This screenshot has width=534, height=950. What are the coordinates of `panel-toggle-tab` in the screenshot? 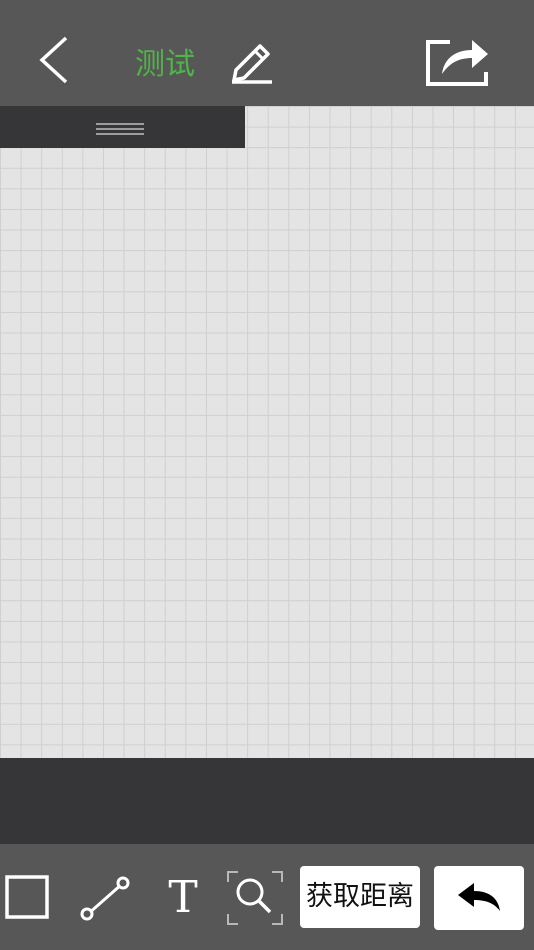 It's located at (122, 127).